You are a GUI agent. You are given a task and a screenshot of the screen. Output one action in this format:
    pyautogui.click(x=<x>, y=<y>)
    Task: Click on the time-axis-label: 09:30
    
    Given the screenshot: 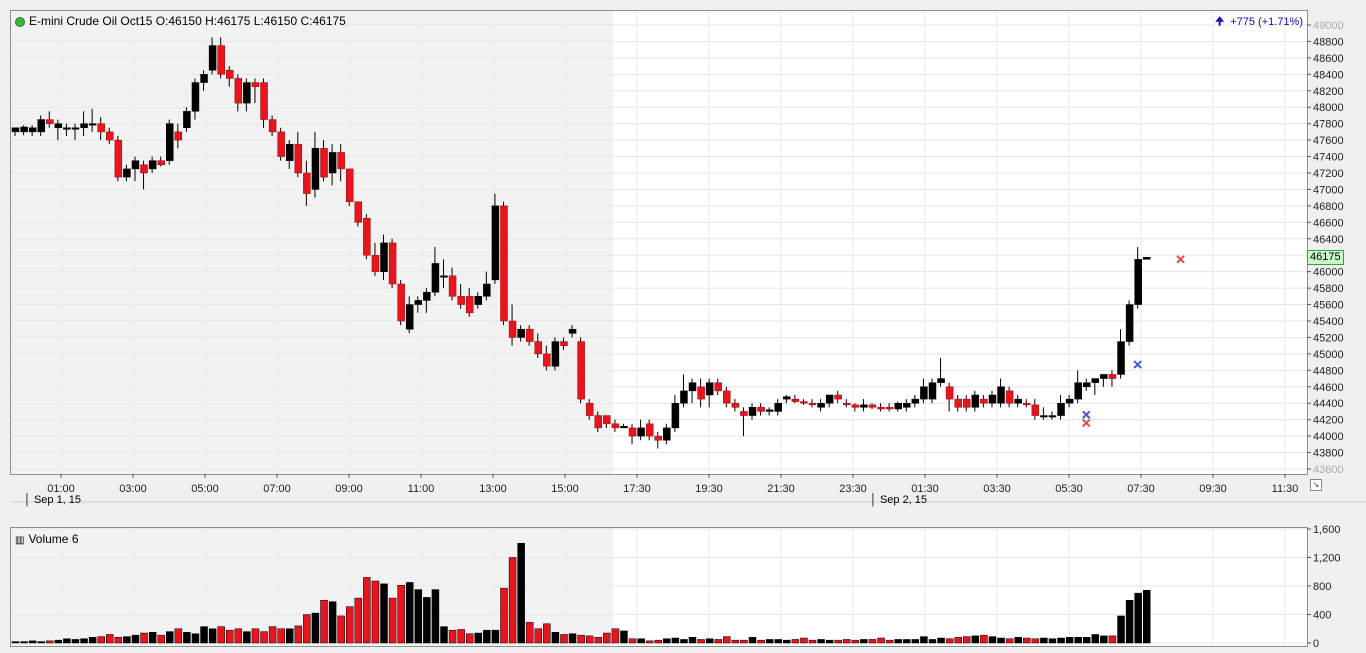 What is the action you would take?
    pyautogui.click(x=1213, y=489)
    